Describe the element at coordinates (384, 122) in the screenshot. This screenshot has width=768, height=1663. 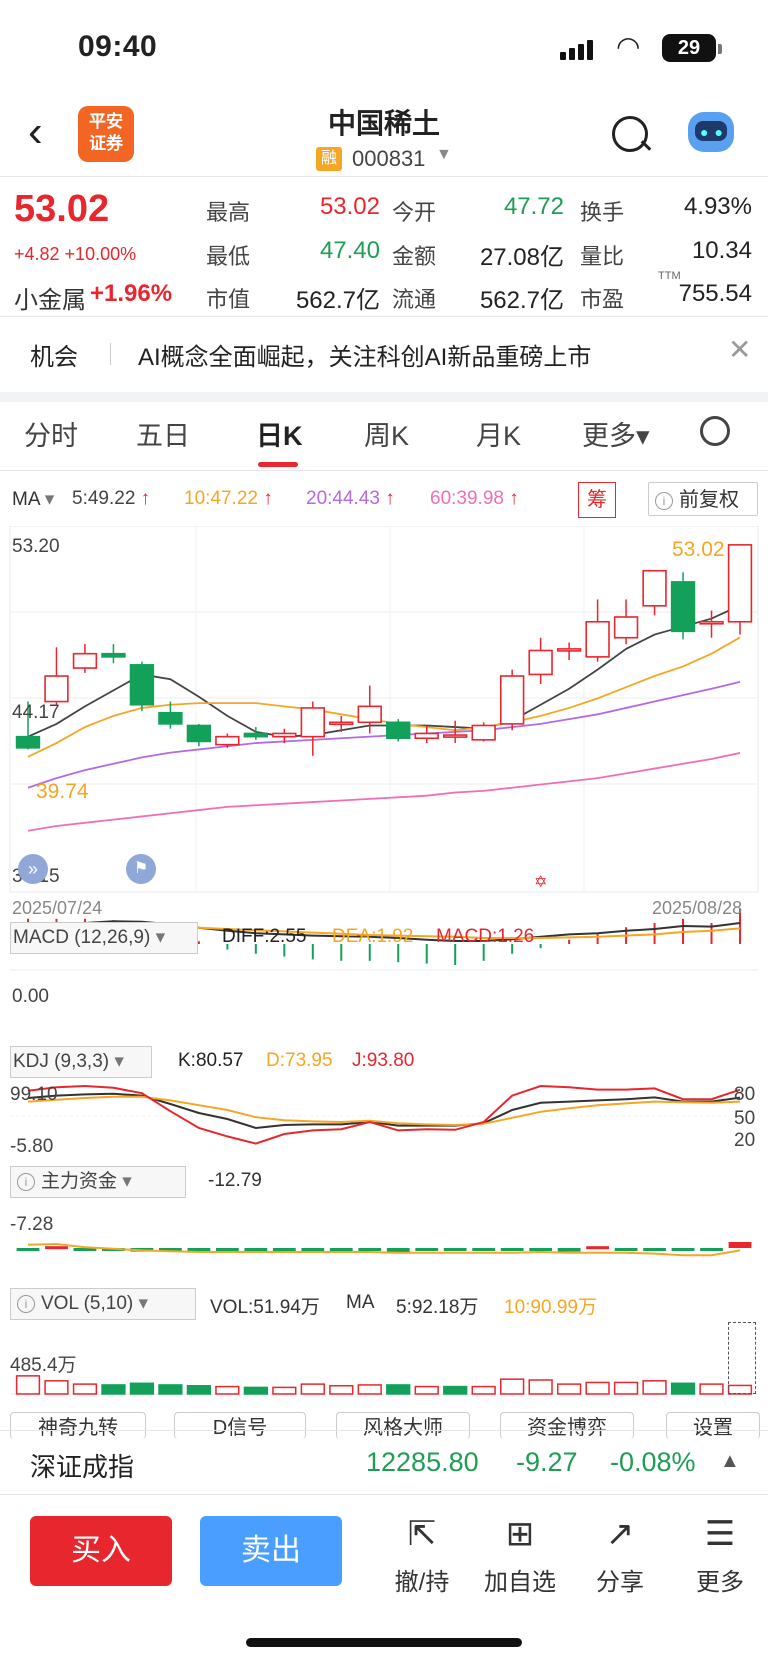
I see `stock-name: 中国稀土` at that location.